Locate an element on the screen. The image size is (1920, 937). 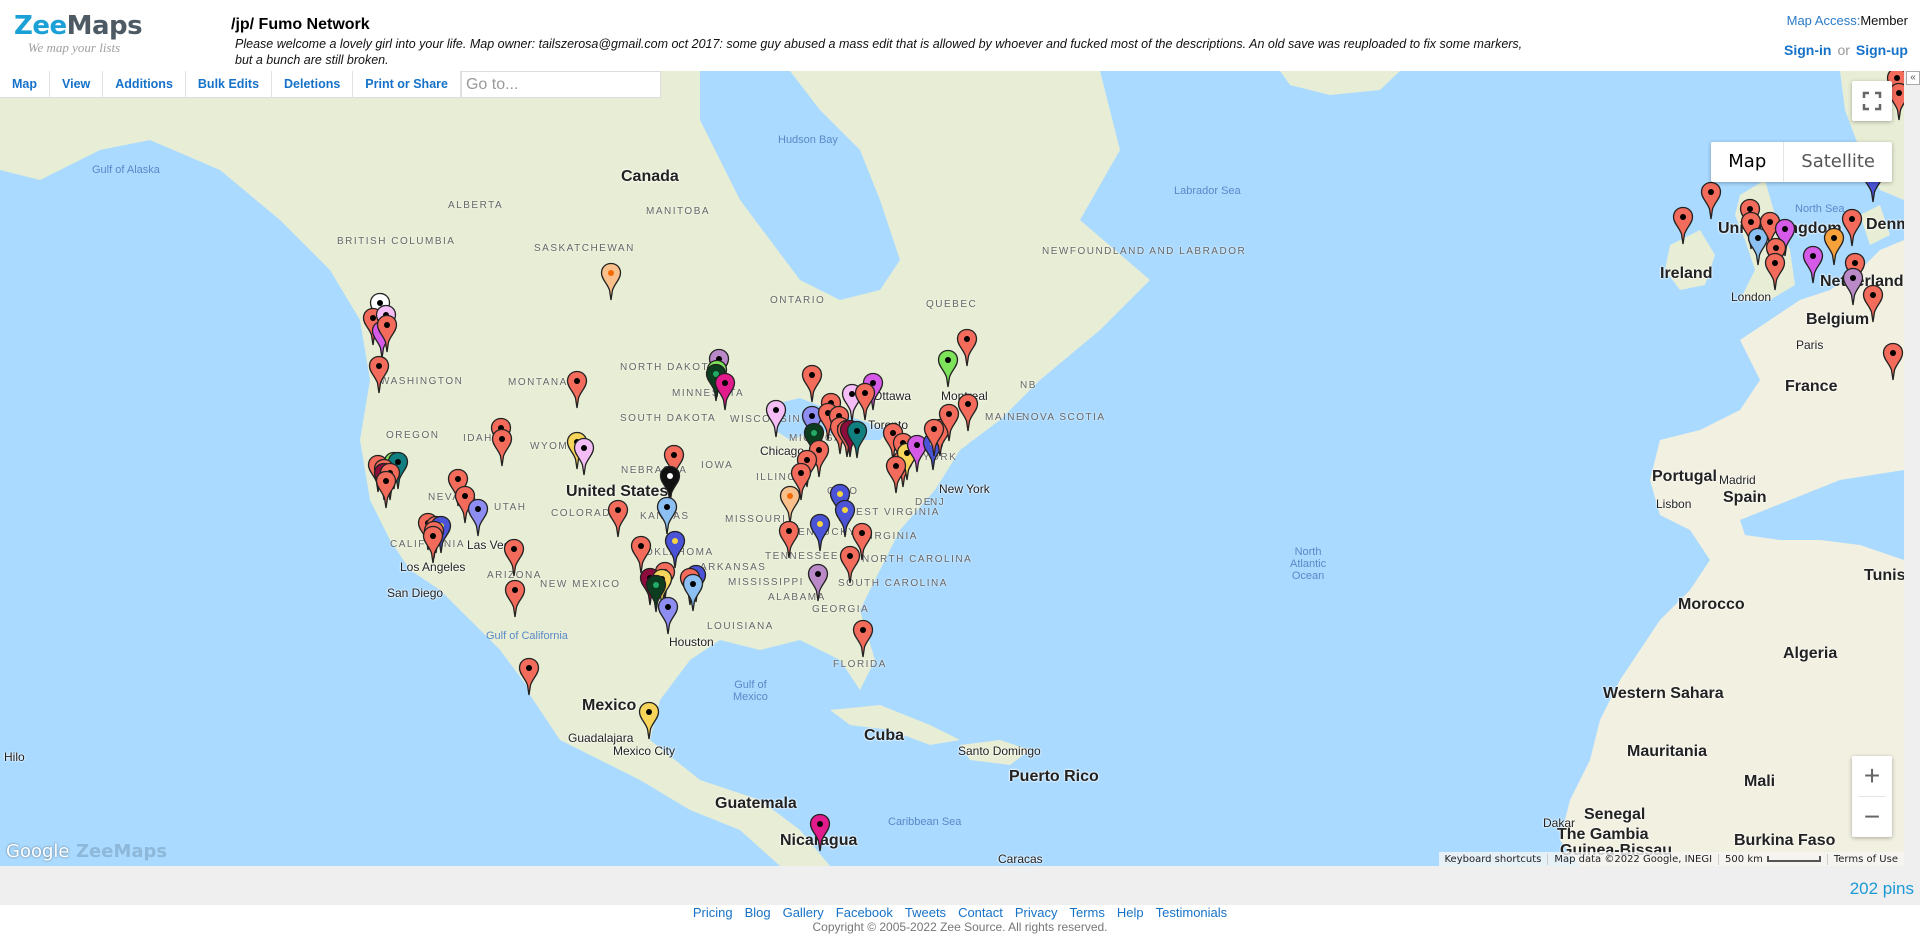
google-logo: Google is located at coordinates (37, 851).